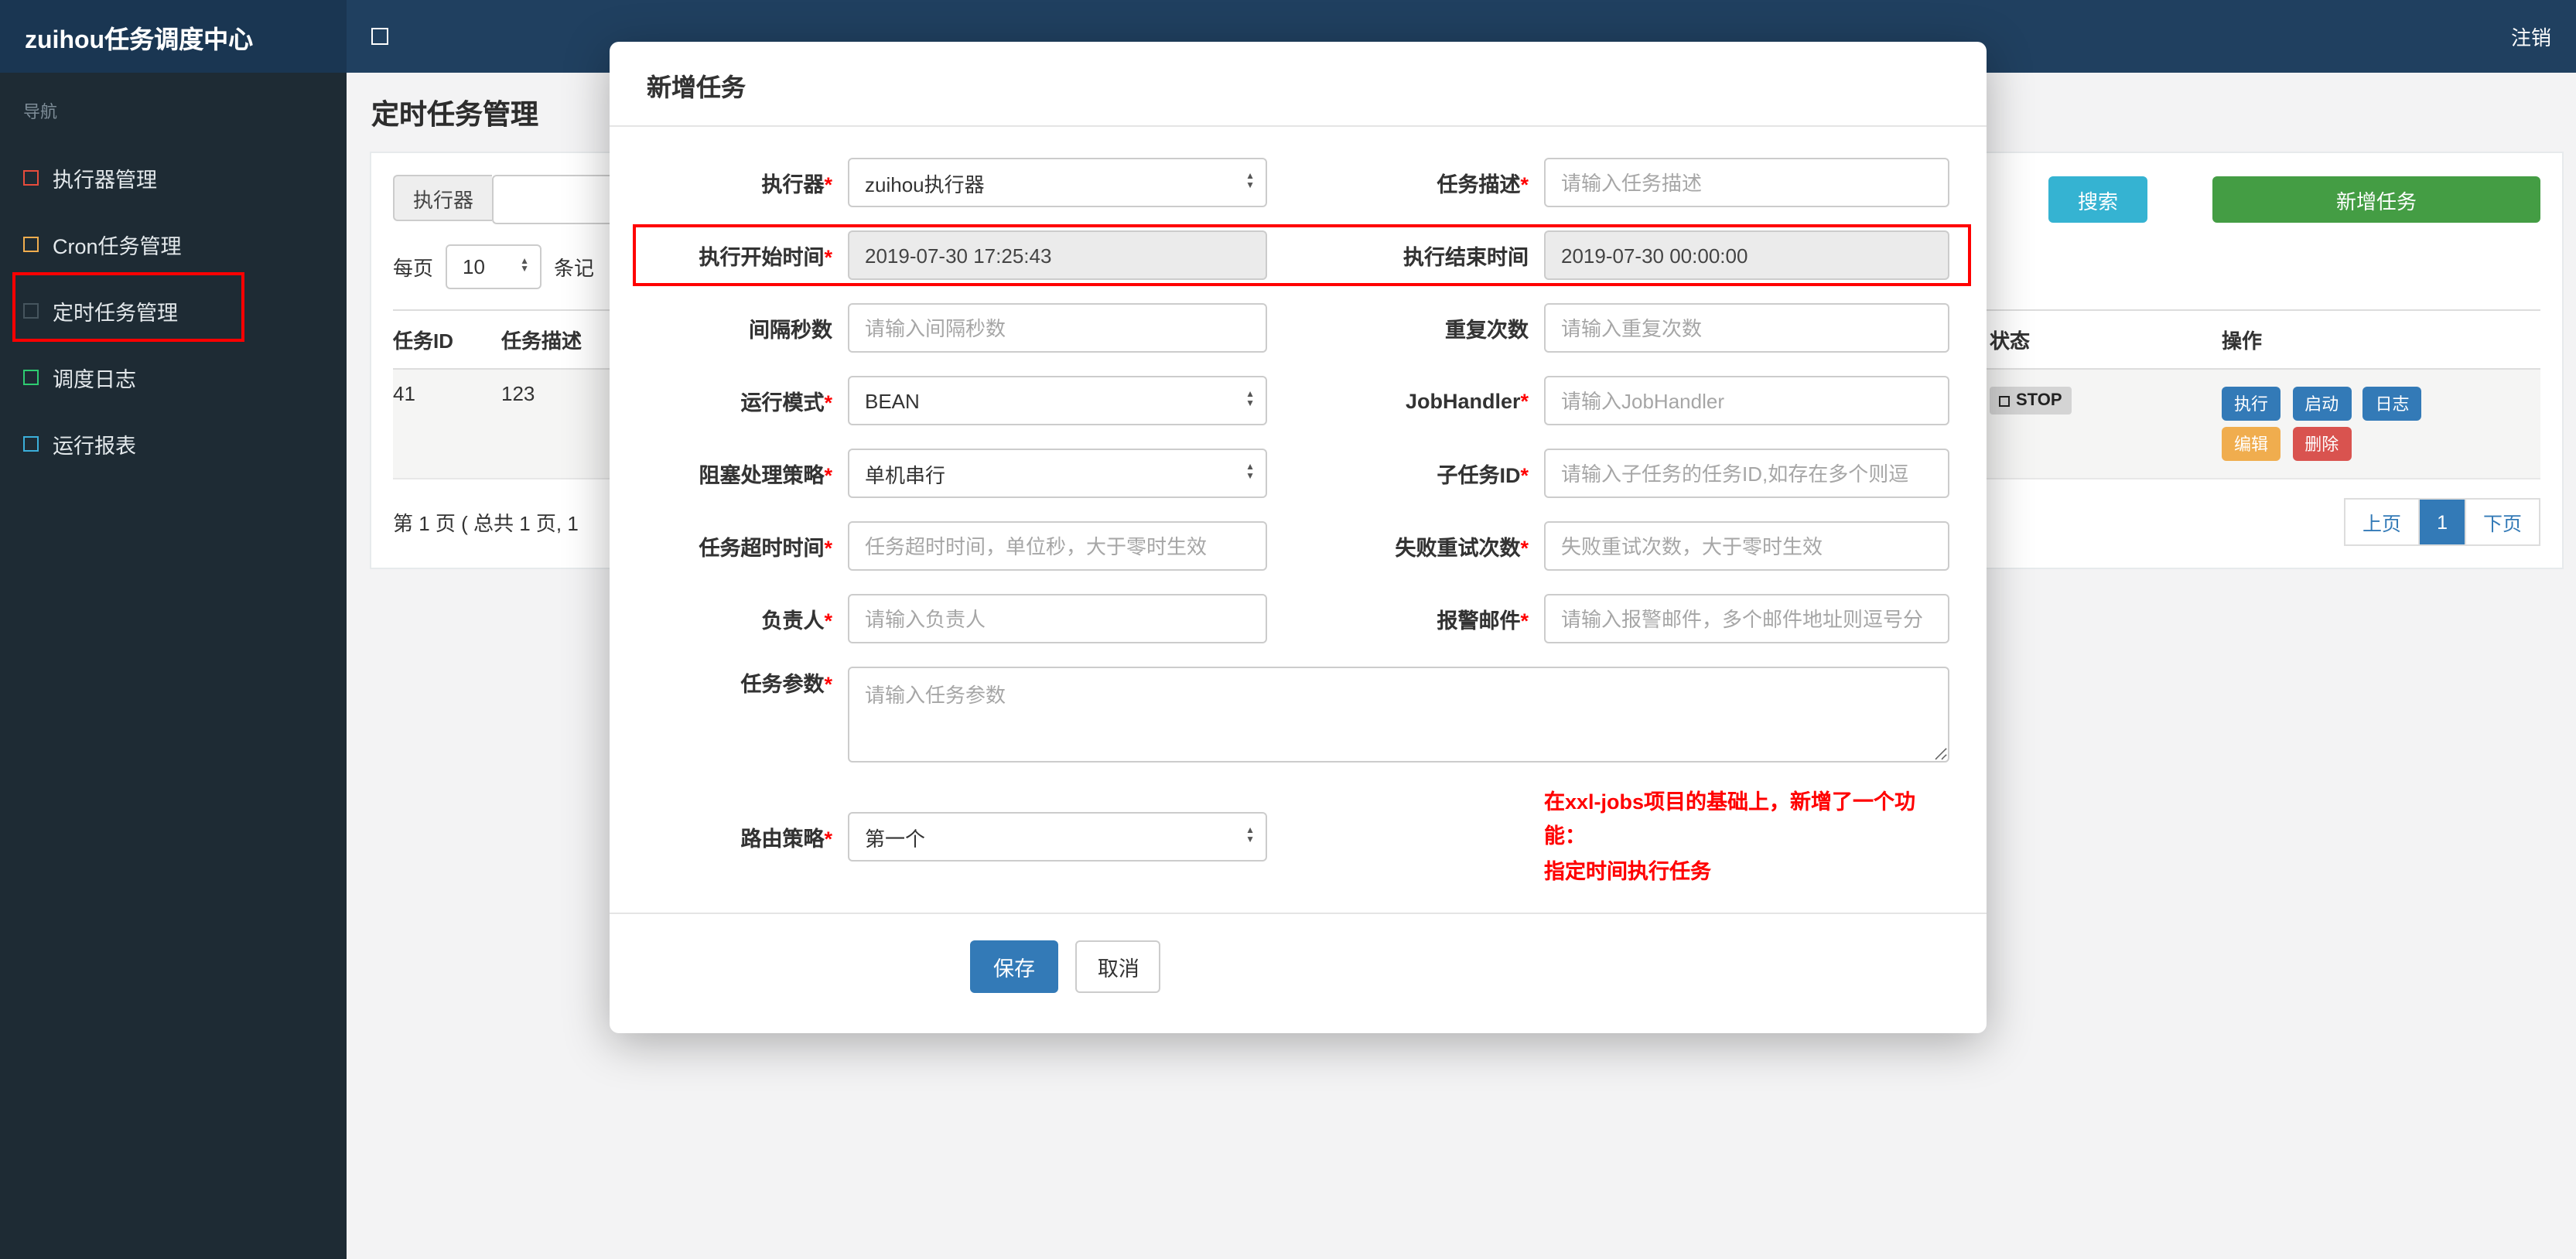 The height and width of the screenshot is (1259, 2576). What do you see at coordinates (404, 394) in the screenshot?
I see `cell-job-id: 41` at bounding box center [404, 394].